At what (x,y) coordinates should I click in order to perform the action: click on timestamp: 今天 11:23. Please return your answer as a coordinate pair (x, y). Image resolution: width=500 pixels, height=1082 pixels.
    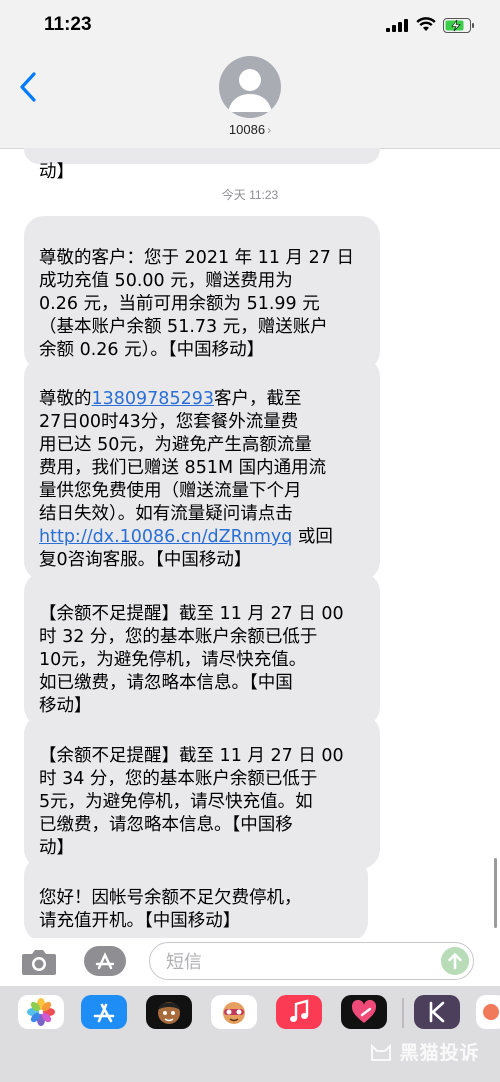
    Looking at the image, I should click on (250, 195).